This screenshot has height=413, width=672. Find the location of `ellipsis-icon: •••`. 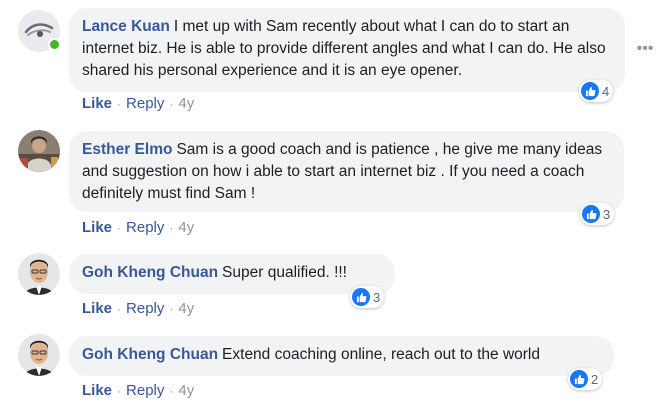

ellipsis-icon: ••• is located at coordinates (645, 49).